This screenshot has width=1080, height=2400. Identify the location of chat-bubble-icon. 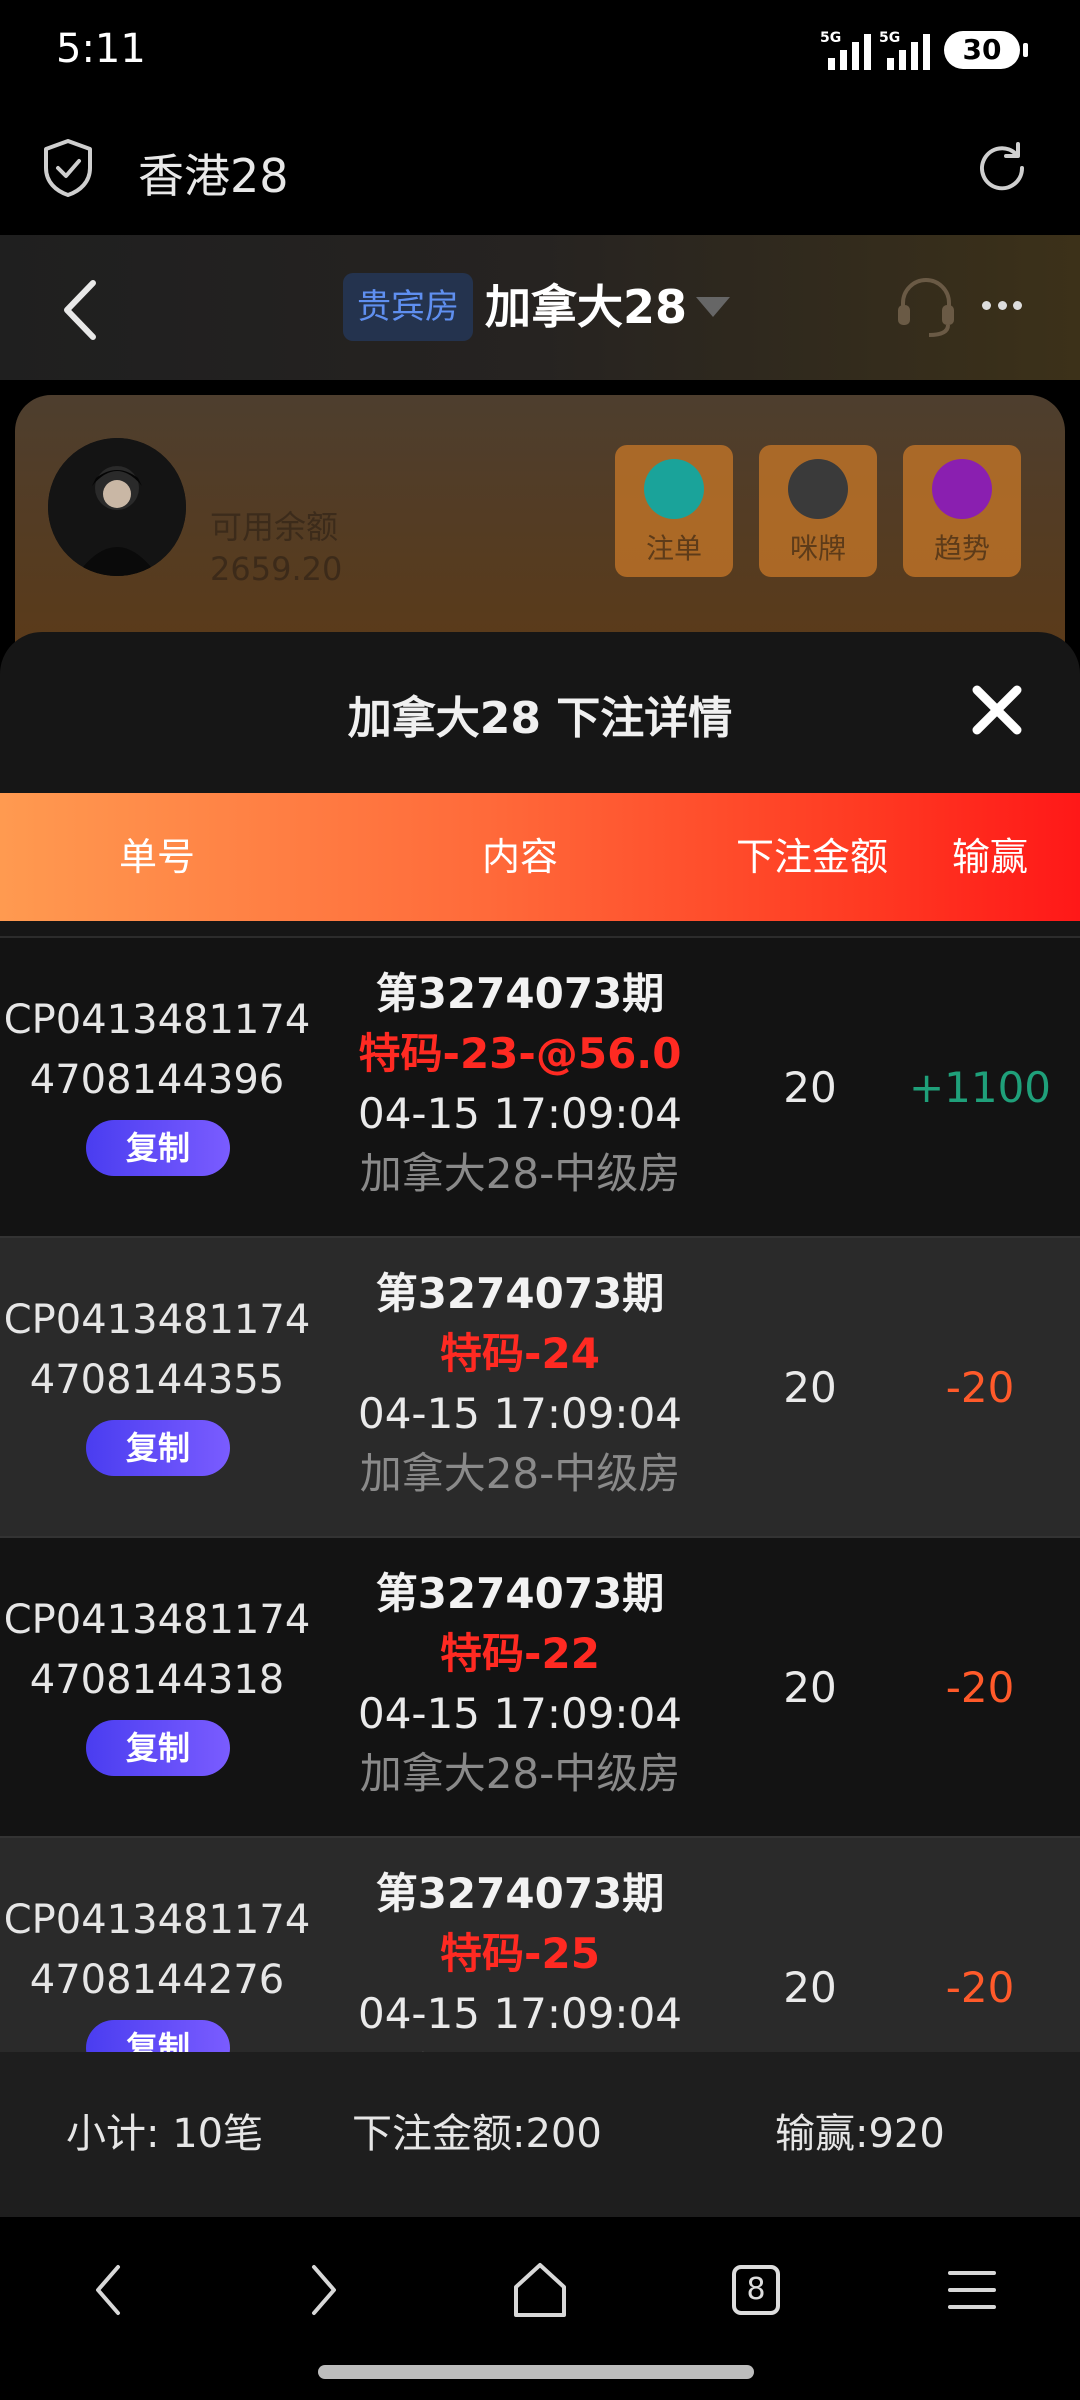
(674, 489).